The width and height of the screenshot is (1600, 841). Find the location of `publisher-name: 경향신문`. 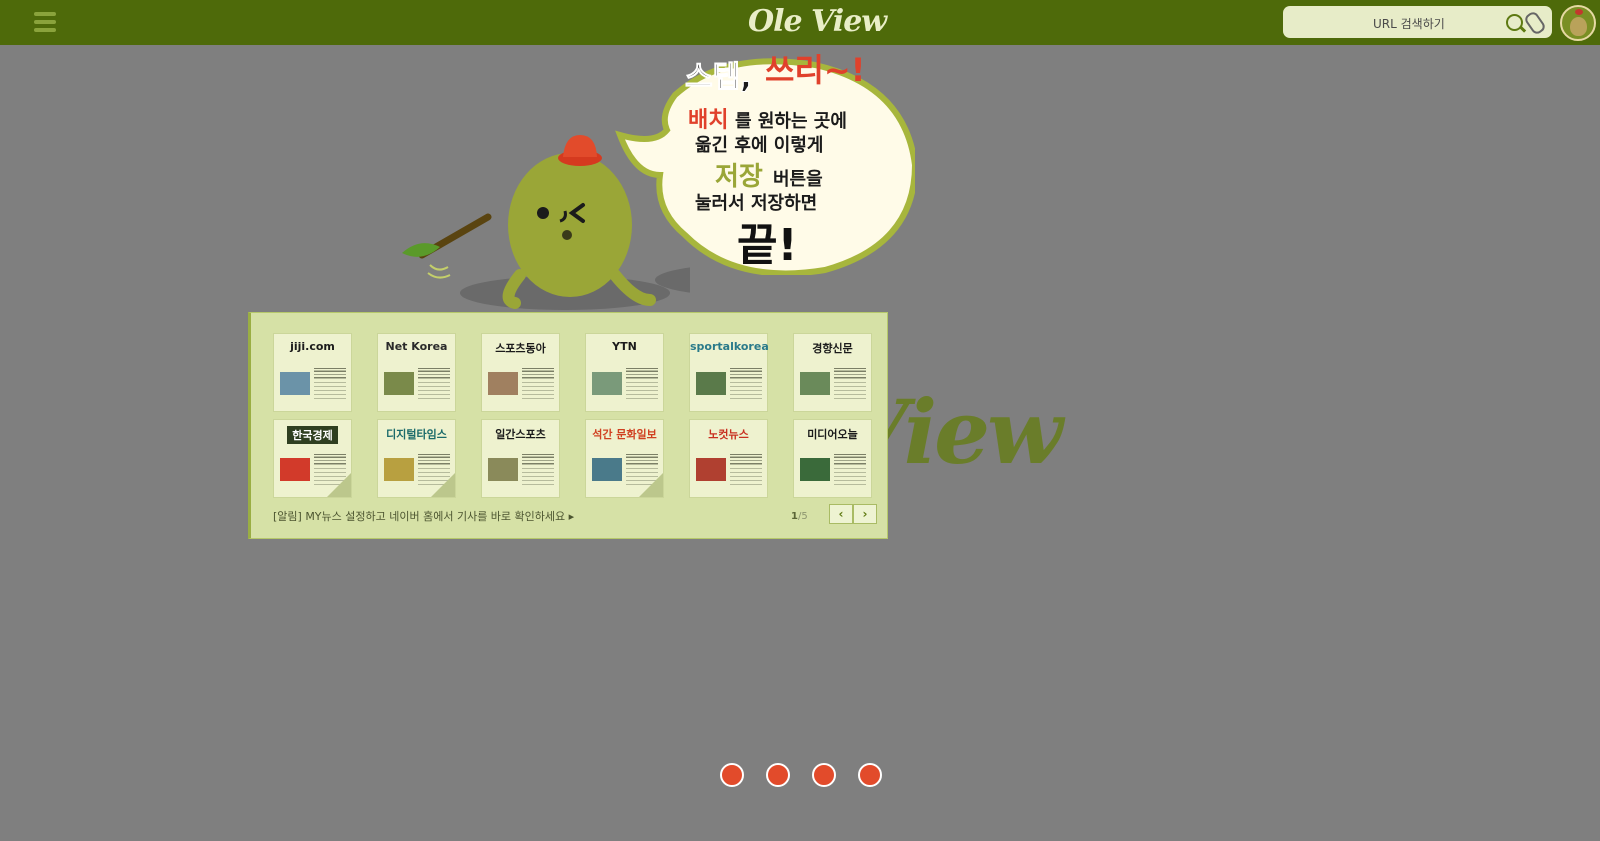

publisher-name: 경향신문 is located at coordinates (832, 348).